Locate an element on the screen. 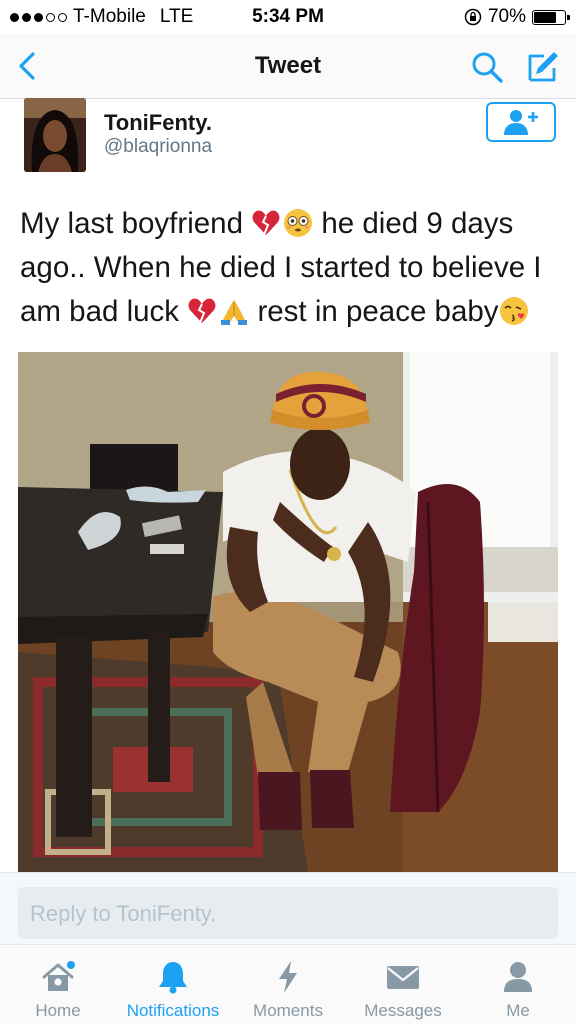 Image resolution: width=576 pixels, height=1025 pixels. folded-hands-icon is located at coordinates (234, 312).